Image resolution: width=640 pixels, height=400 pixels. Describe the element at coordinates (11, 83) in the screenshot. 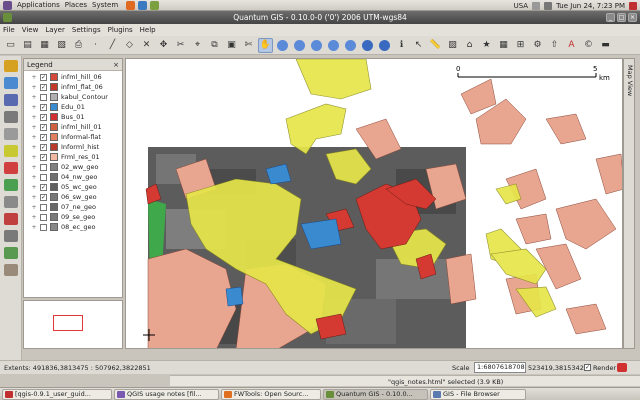

I see `add-raster-icon` at that location.